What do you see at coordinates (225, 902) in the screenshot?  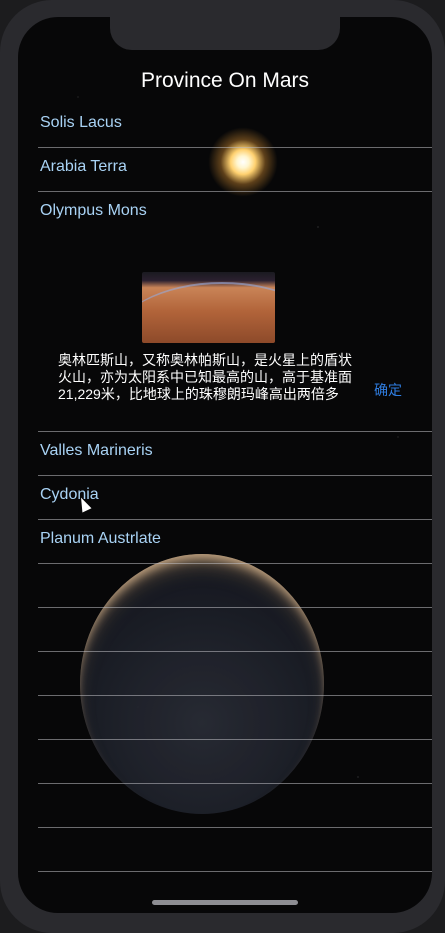 I see `home-indicator` at bounding box center [225, 902].